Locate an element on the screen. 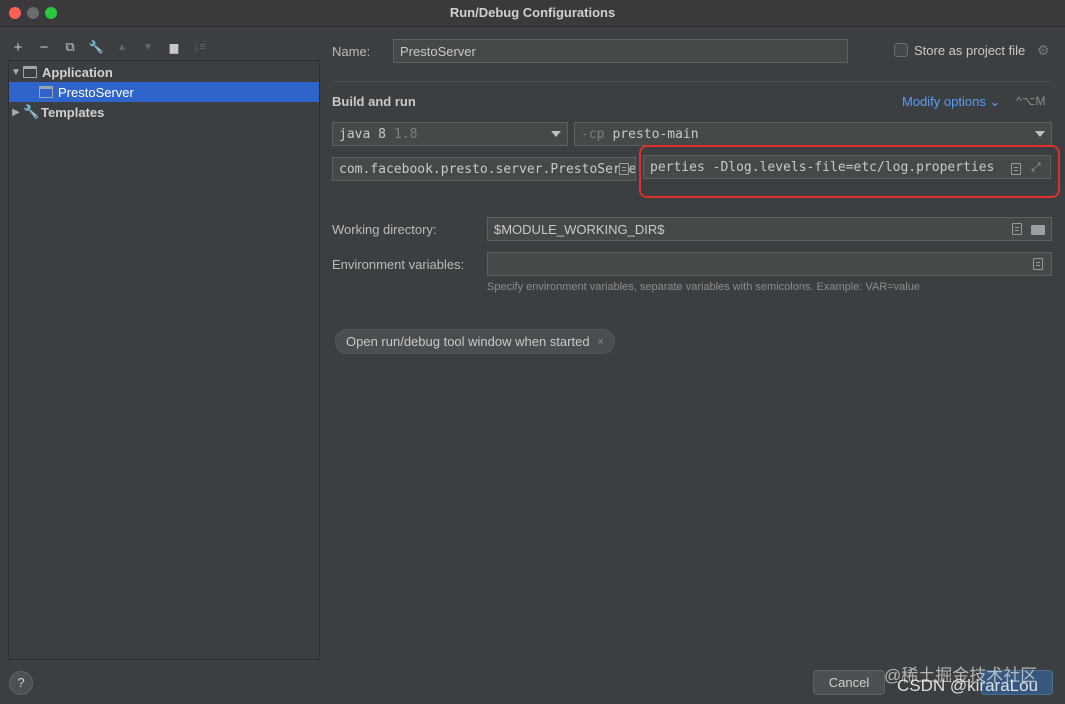  sort-icon: ↓≡ is located at coordinates (200, 47).